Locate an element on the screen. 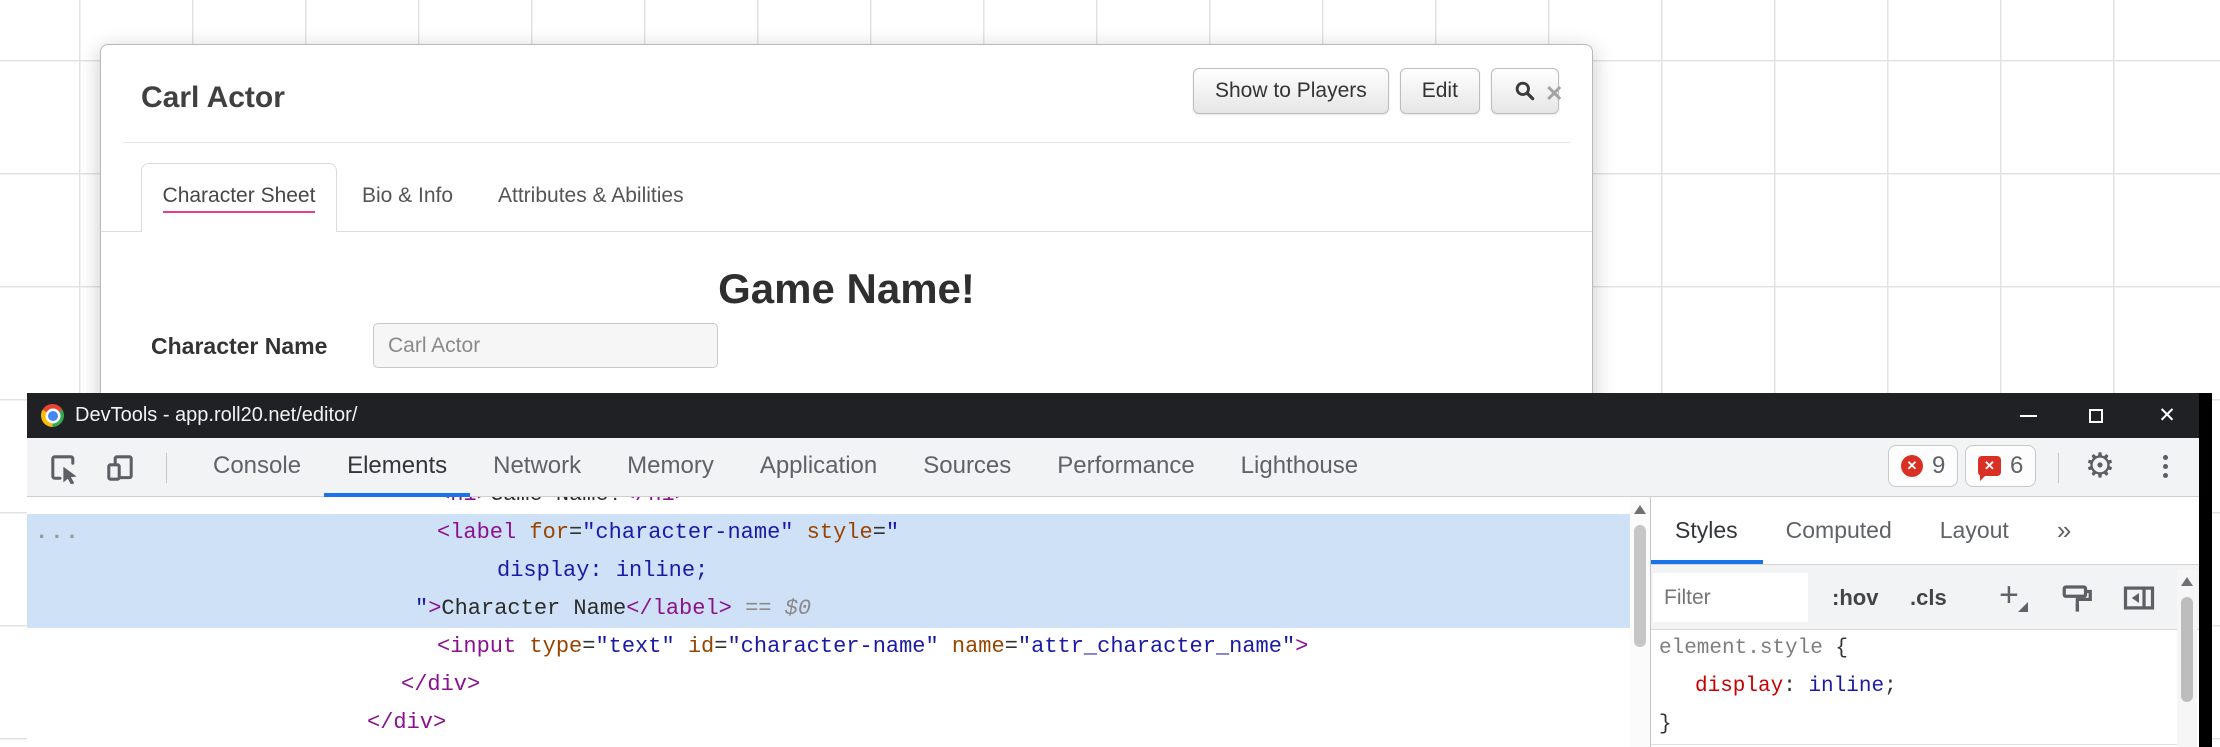 This screenshot has height=747, width=2220. styles-scrollbar-thumb is located at coordinates (2187, 649).